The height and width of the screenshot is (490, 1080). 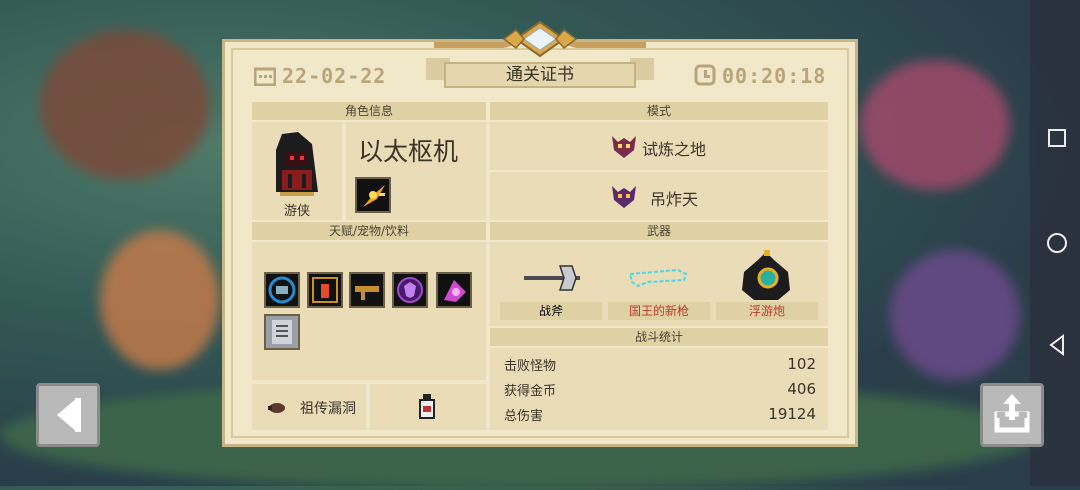 I want to click on weapon-label: 浮游炮, so click(x=767, y=311).